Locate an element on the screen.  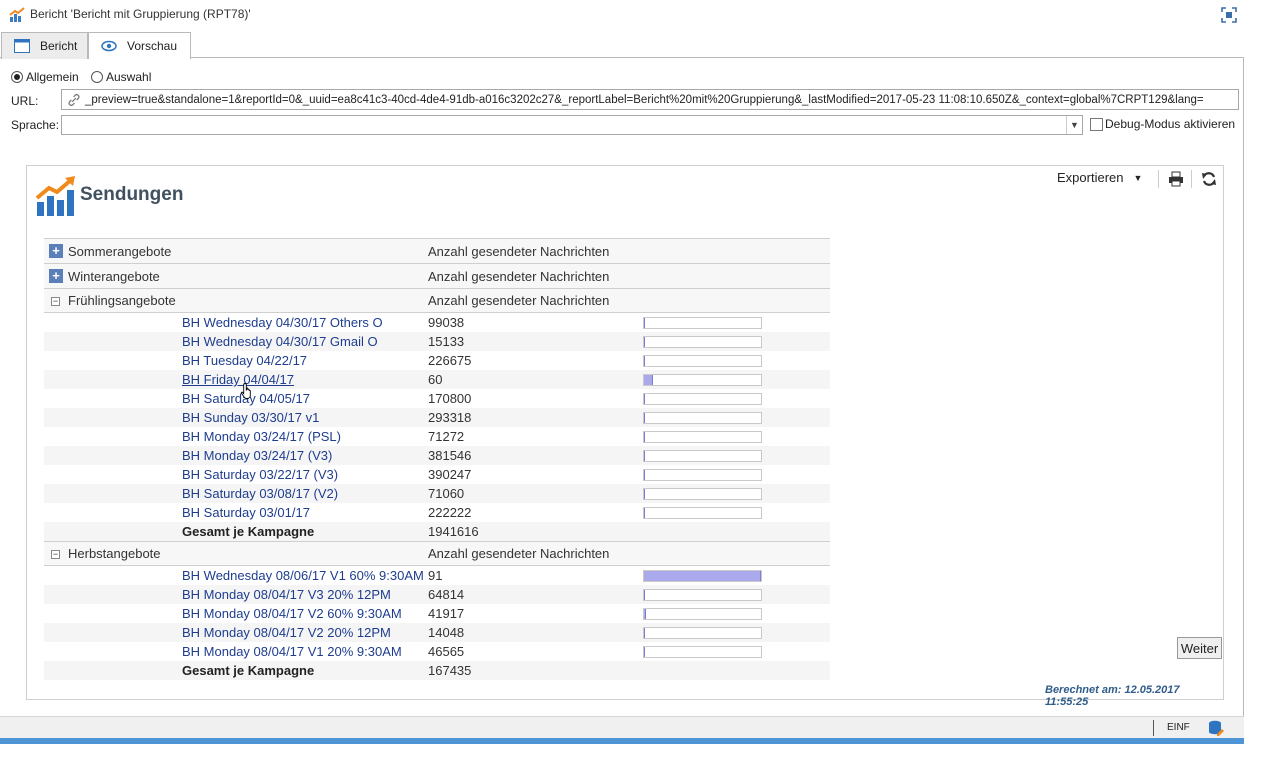
message-count: 71060 is located at coordinates (446, 493).